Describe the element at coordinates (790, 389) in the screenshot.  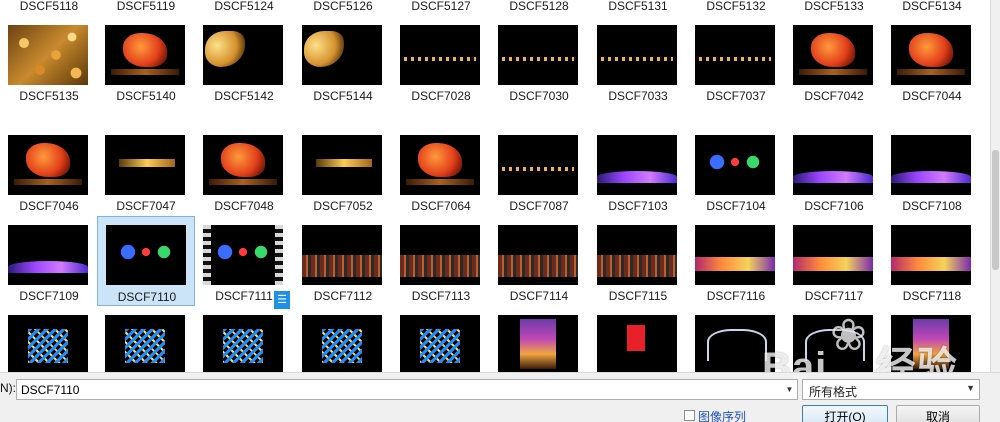
I see `filename-history-dropdown: ▼` at that location.